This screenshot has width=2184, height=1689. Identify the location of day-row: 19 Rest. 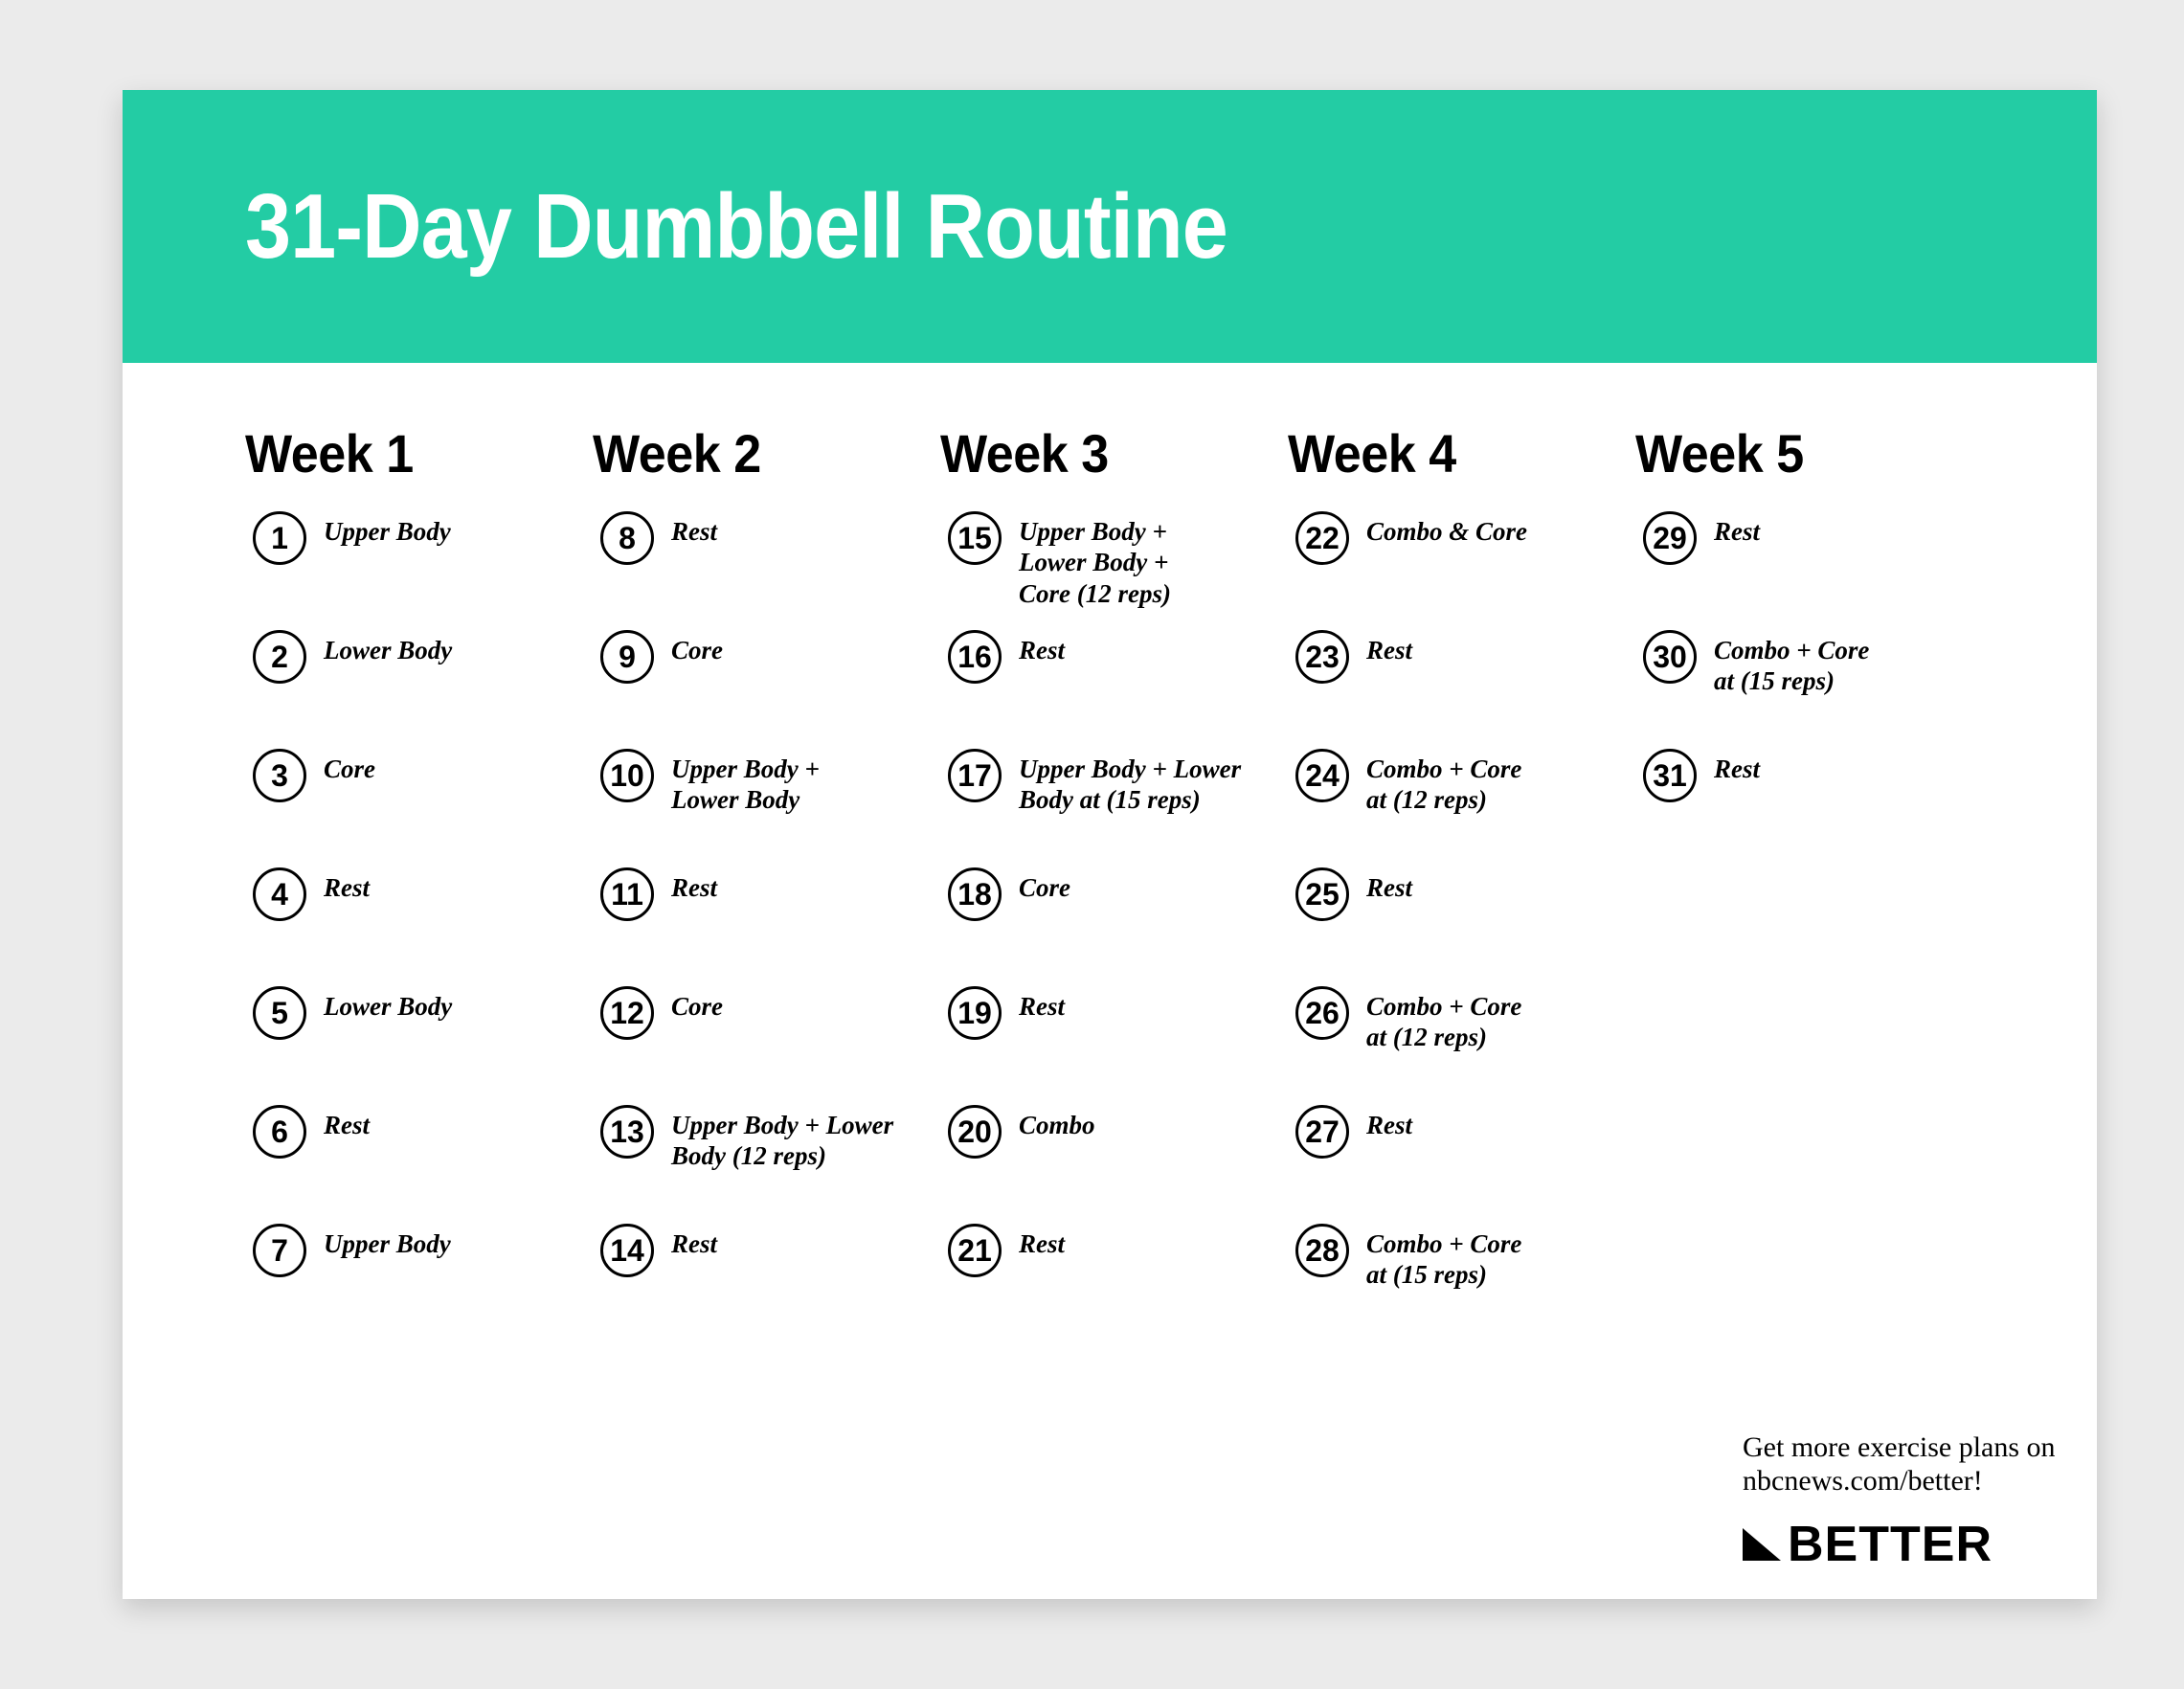
(1114, 1043).